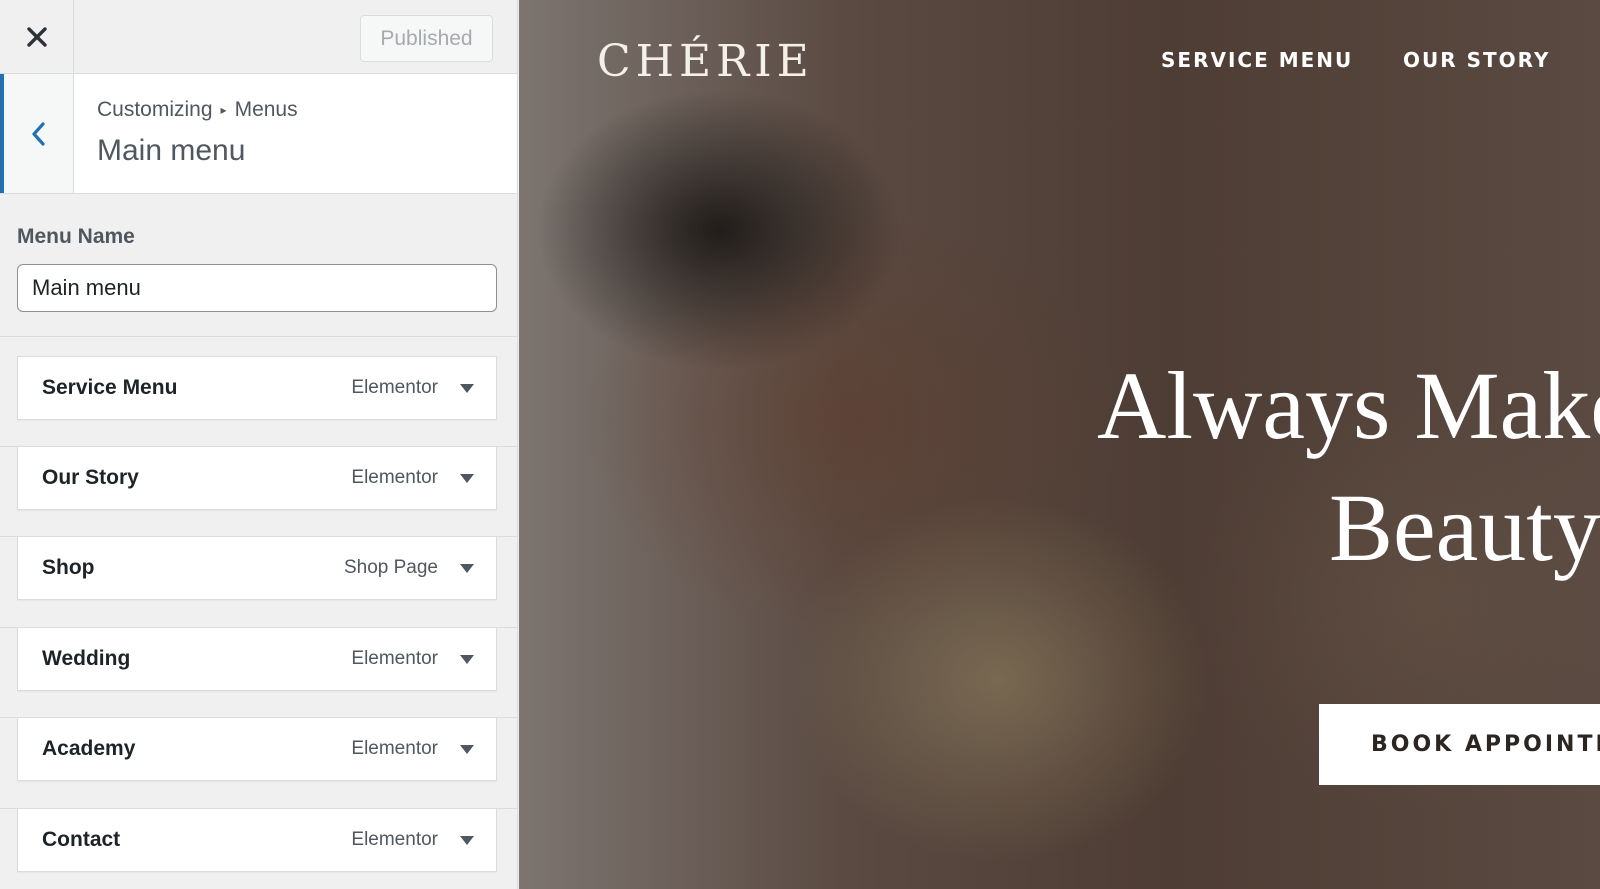  I want to click on menu-item-type: Shop Page, so click(390, 567).